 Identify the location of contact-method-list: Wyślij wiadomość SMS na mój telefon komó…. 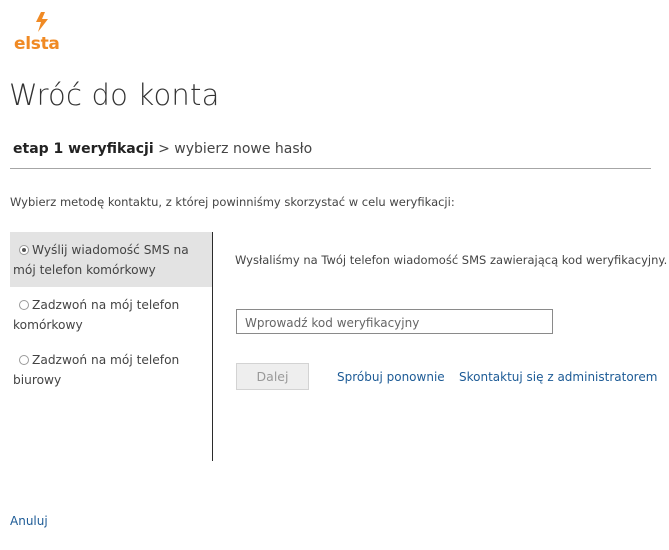
(111, 346).